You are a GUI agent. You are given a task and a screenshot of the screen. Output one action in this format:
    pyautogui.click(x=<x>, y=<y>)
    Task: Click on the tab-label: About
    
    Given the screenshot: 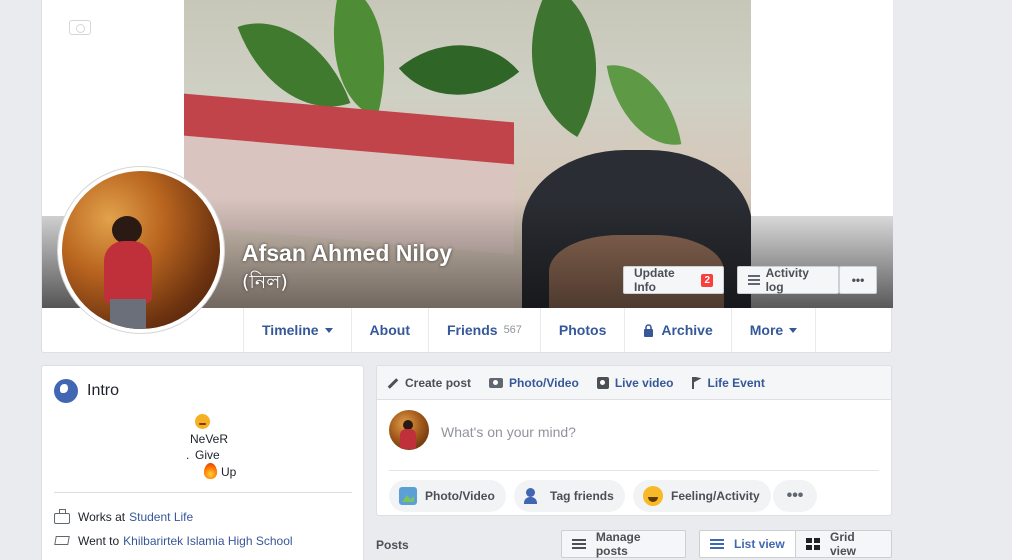 What is the action you would take?
    pyautogui.click(x=389, y=330)
    